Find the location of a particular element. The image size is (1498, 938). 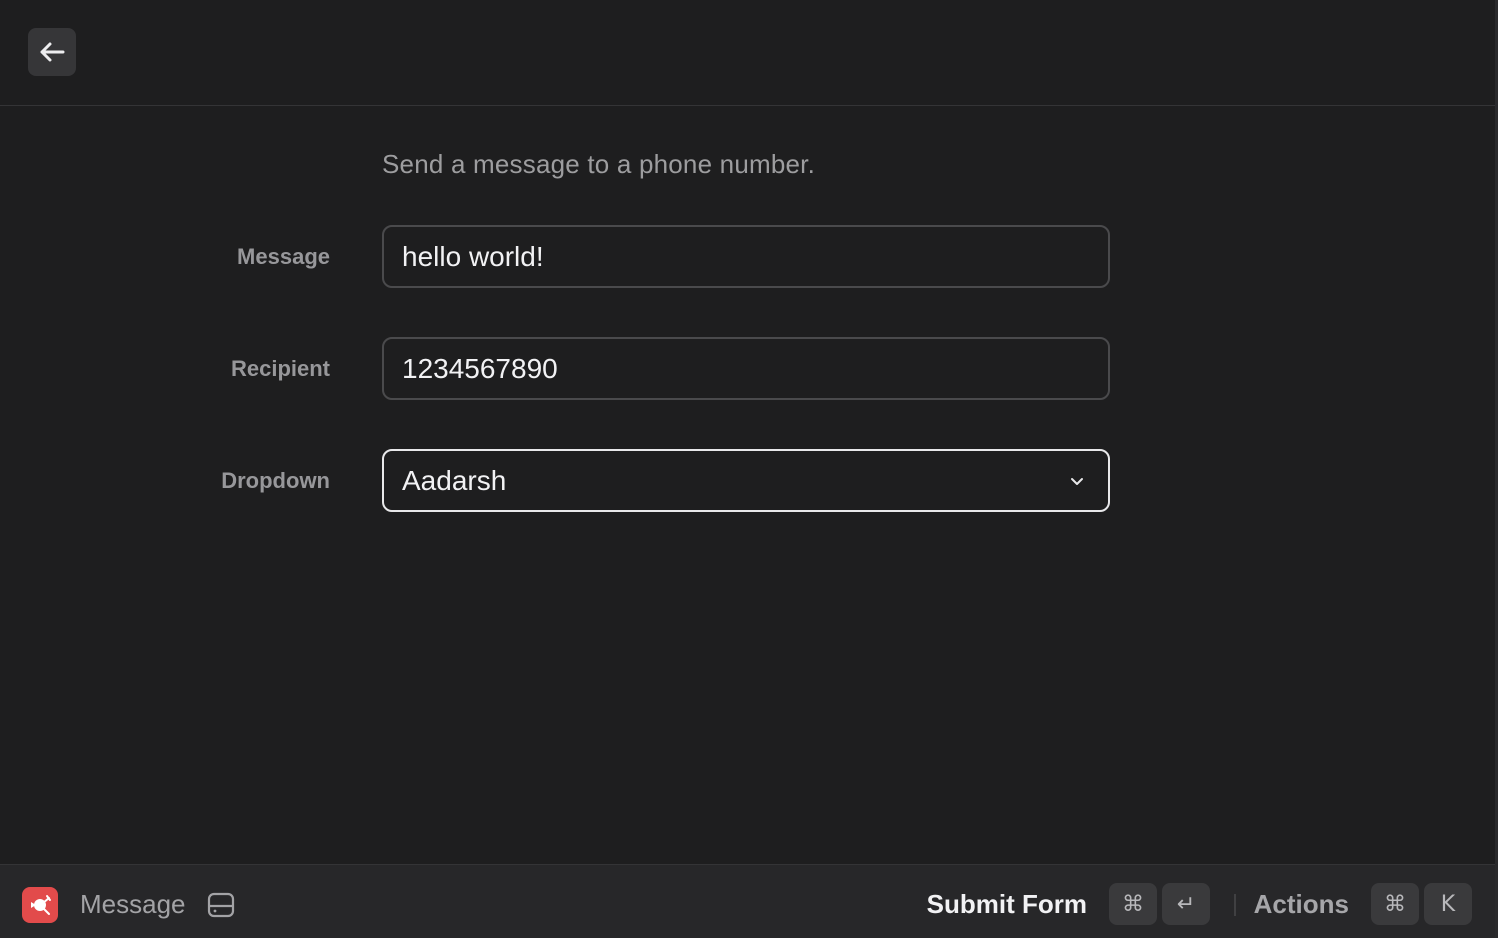

dropdown-select: Aadarsh is located at coordinates (746, 480).